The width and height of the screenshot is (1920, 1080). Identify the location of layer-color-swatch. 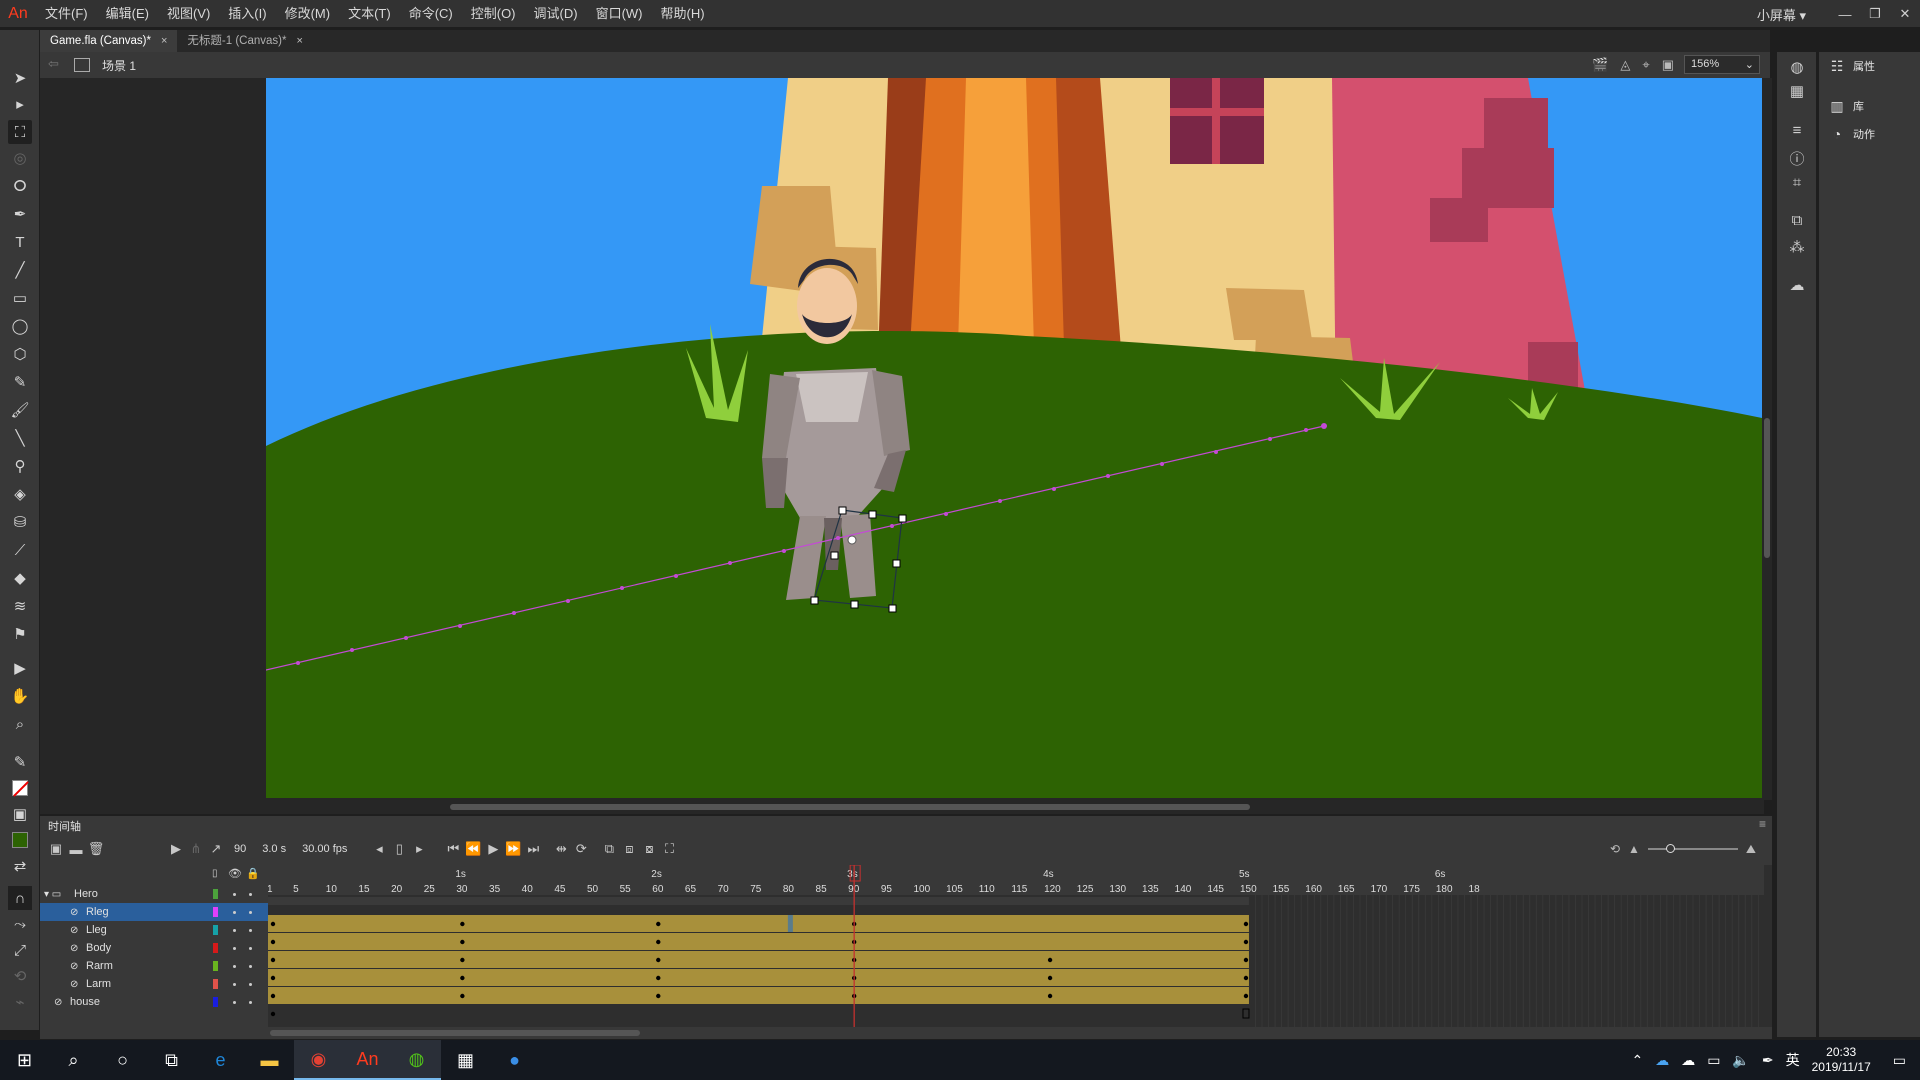
(215, 984).